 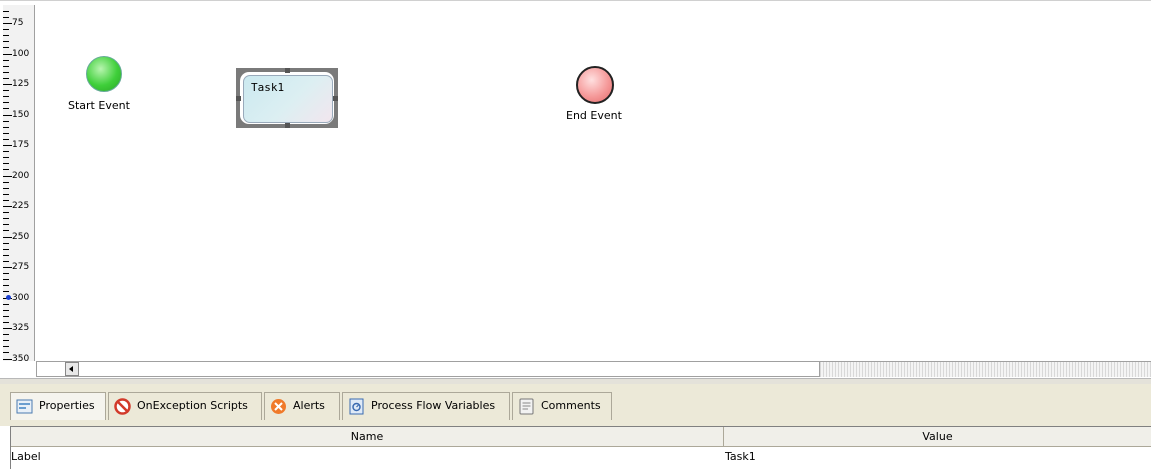 I want to click on tab-alerts: Alerts, so click(x=302, y=406).